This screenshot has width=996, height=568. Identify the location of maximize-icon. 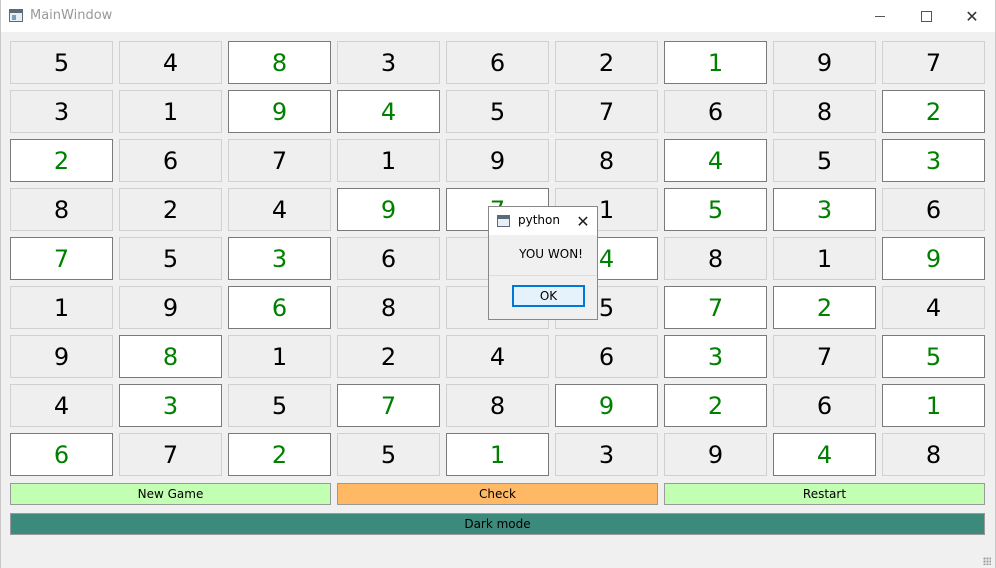
(926, 16).